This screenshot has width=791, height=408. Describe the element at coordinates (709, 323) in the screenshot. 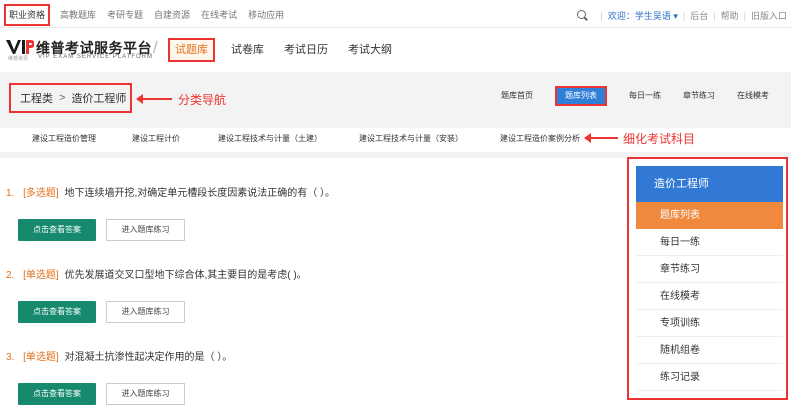

I see `sidebar-item-special-training: 专项训练` at that location.